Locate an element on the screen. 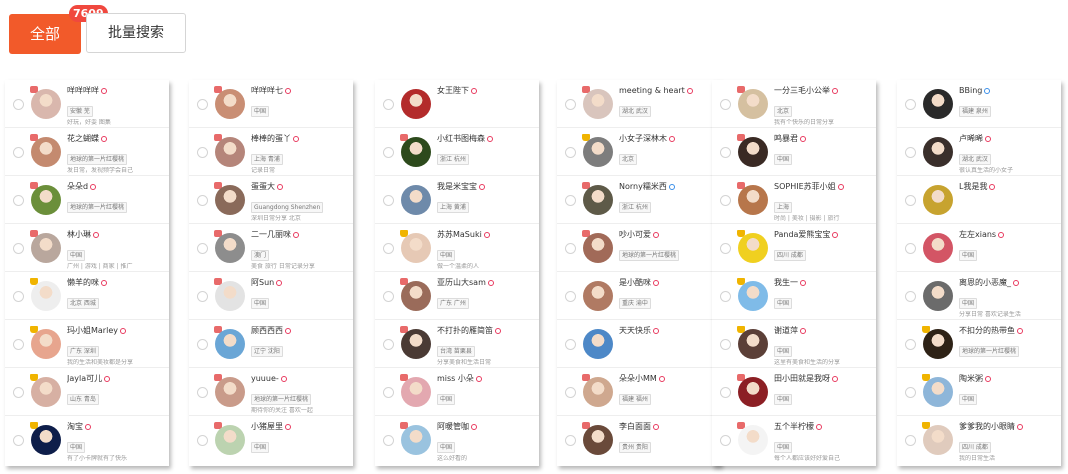 The height and width of the screenshot is (474, 1068). influencer-card: Panda爱熊宝宝 四川 成都 is located at coordinates (794, 248).